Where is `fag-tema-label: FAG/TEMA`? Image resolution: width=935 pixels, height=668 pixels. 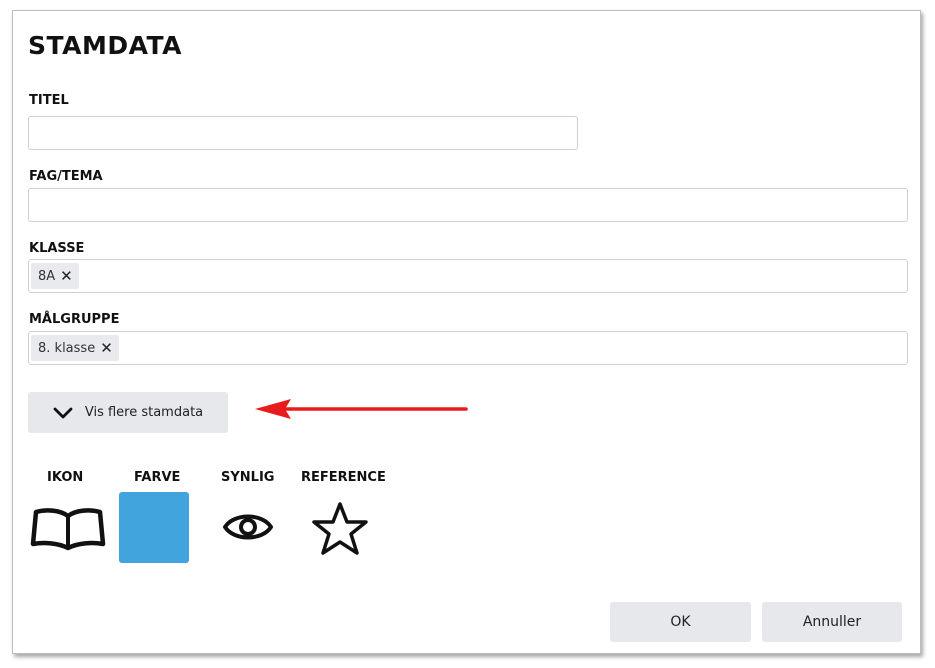
fag-tema-label: FAG/TEMA is located at coordinates (66, 176).